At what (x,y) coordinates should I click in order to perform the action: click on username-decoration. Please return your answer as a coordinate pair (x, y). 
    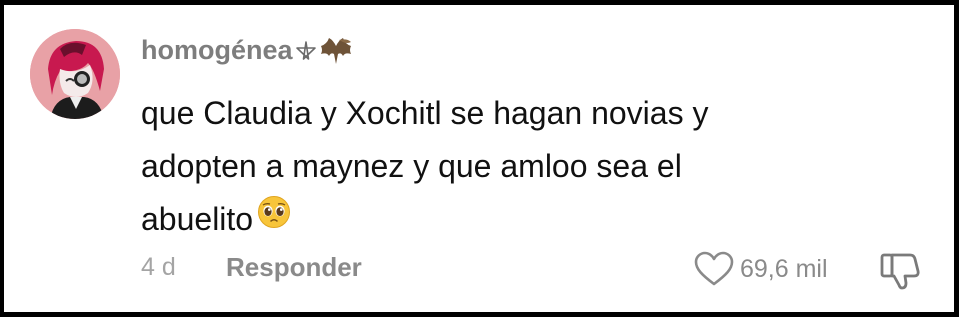
    Looking at the image, I should click on (325, 51).